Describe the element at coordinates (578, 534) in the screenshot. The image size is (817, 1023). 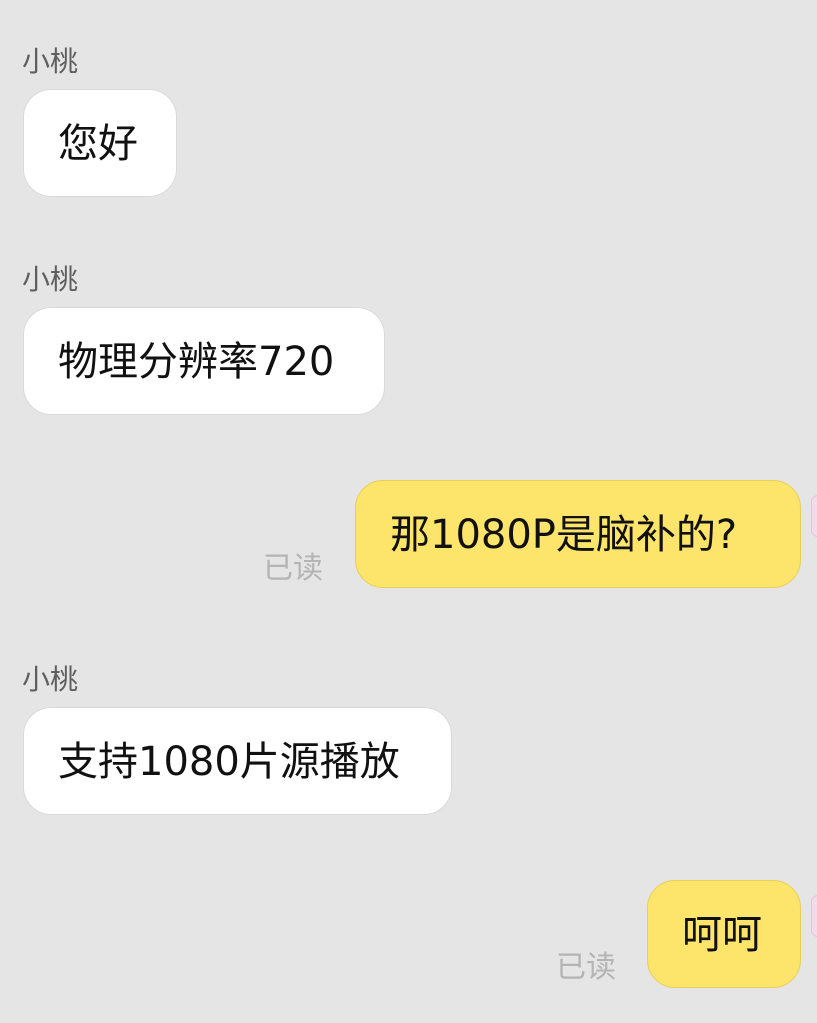
I see `outgoing-message-bubble: 那1080P是脑补的?` at that location.